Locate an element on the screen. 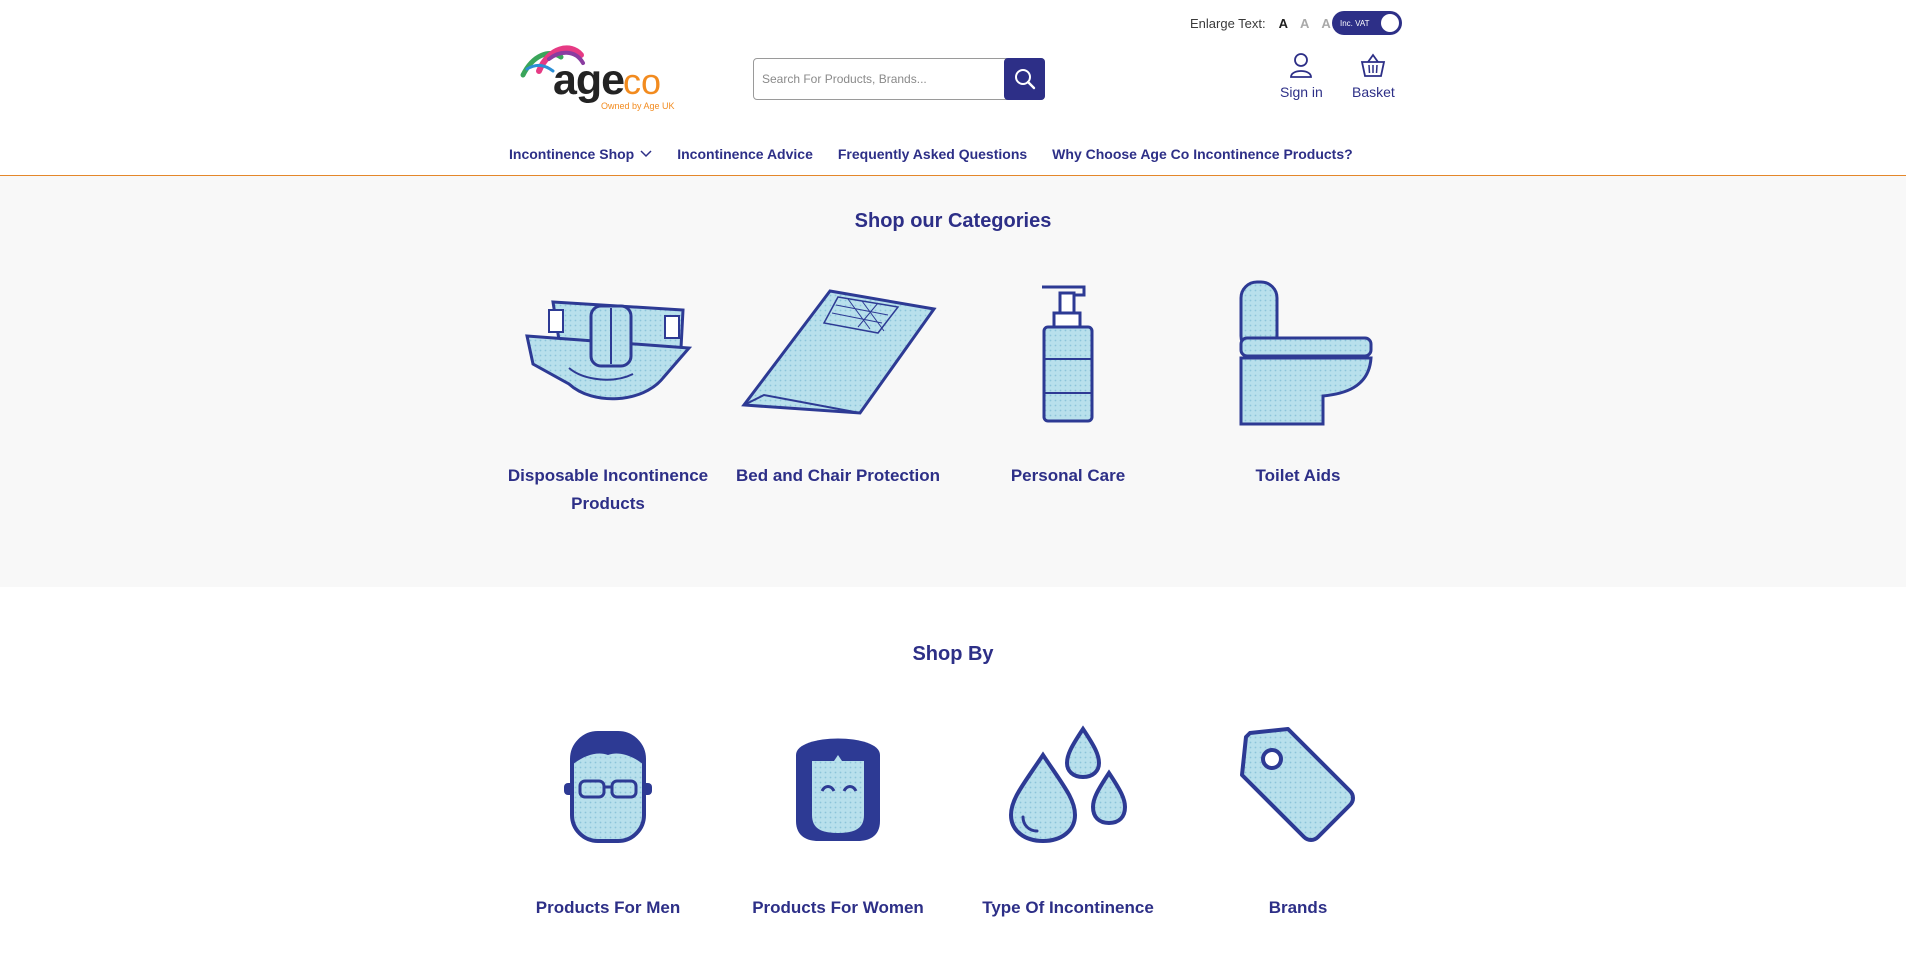 This screenshot has width=1906, height=963. search-icon is located at coordinates (1024, 79).